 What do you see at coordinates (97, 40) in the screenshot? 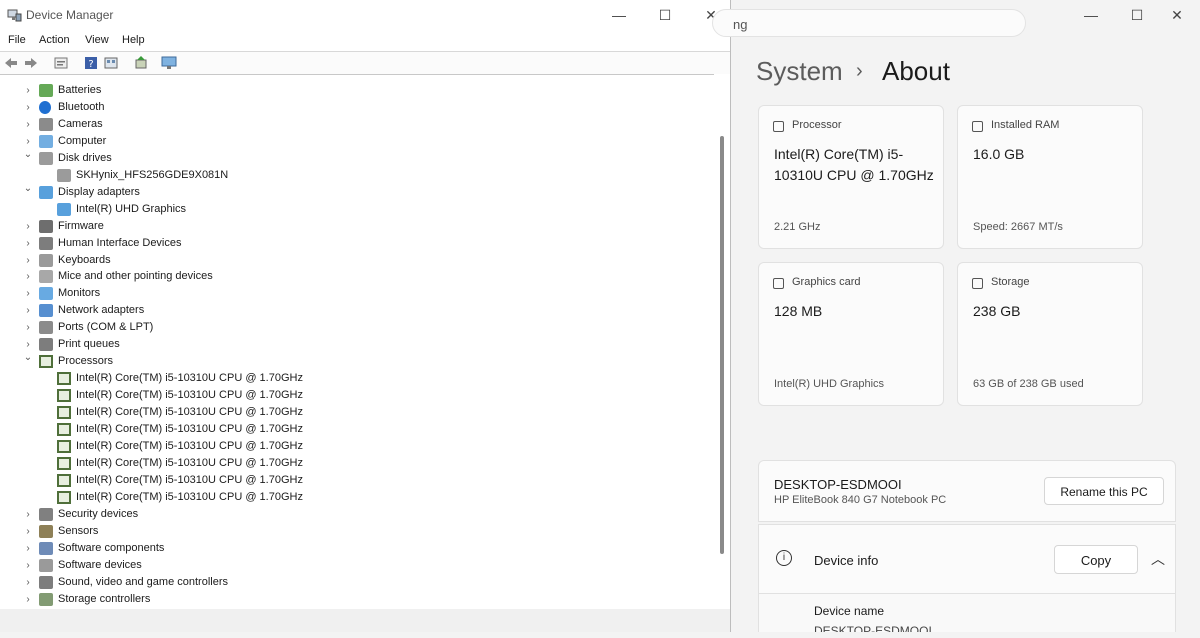
I see `menu-view: View` at bounding box center [97, 40].